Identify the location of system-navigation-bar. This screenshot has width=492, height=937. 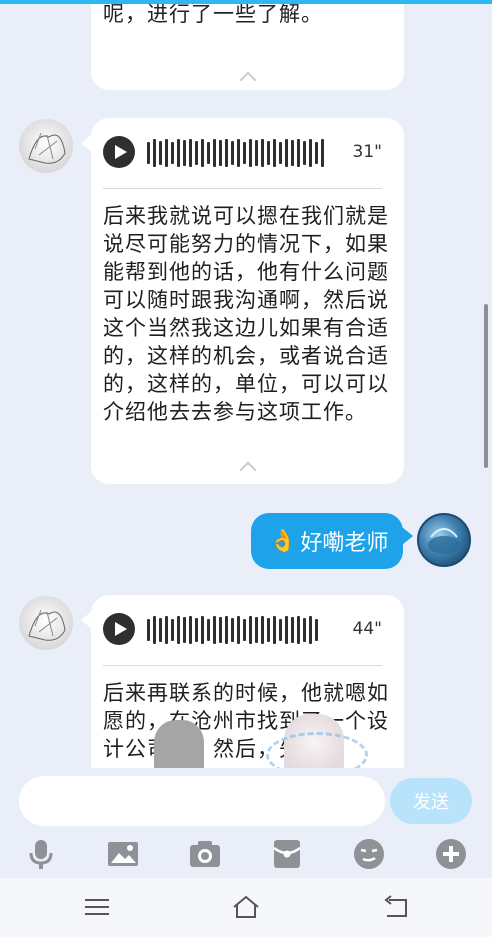
(246, 907).